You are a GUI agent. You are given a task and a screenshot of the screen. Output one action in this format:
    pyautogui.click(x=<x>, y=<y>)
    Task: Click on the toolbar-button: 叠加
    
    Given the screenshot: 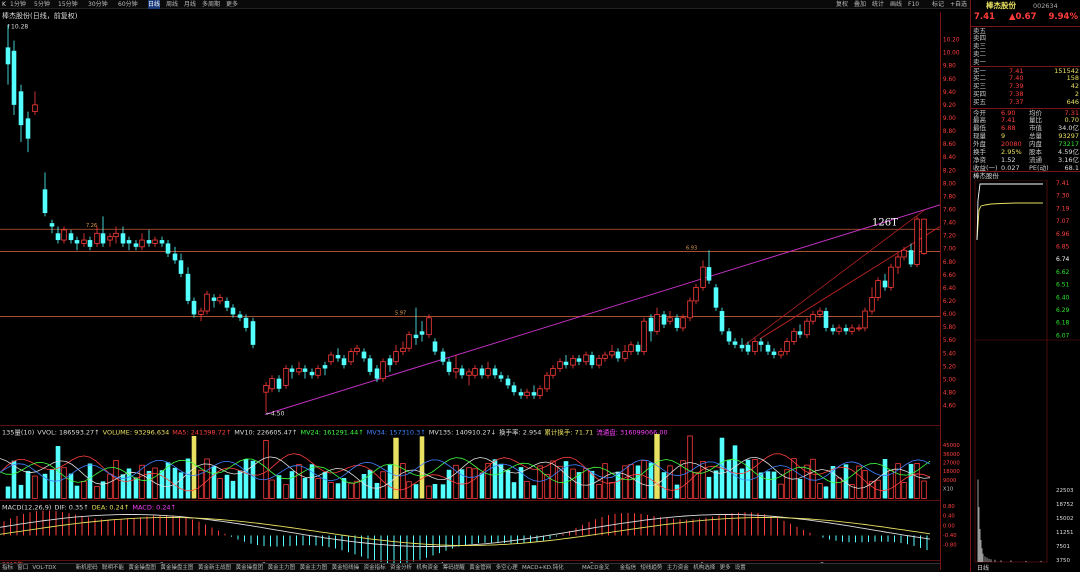 What is the action you would take?
    pyautogui.click(x=860, y=4)
    